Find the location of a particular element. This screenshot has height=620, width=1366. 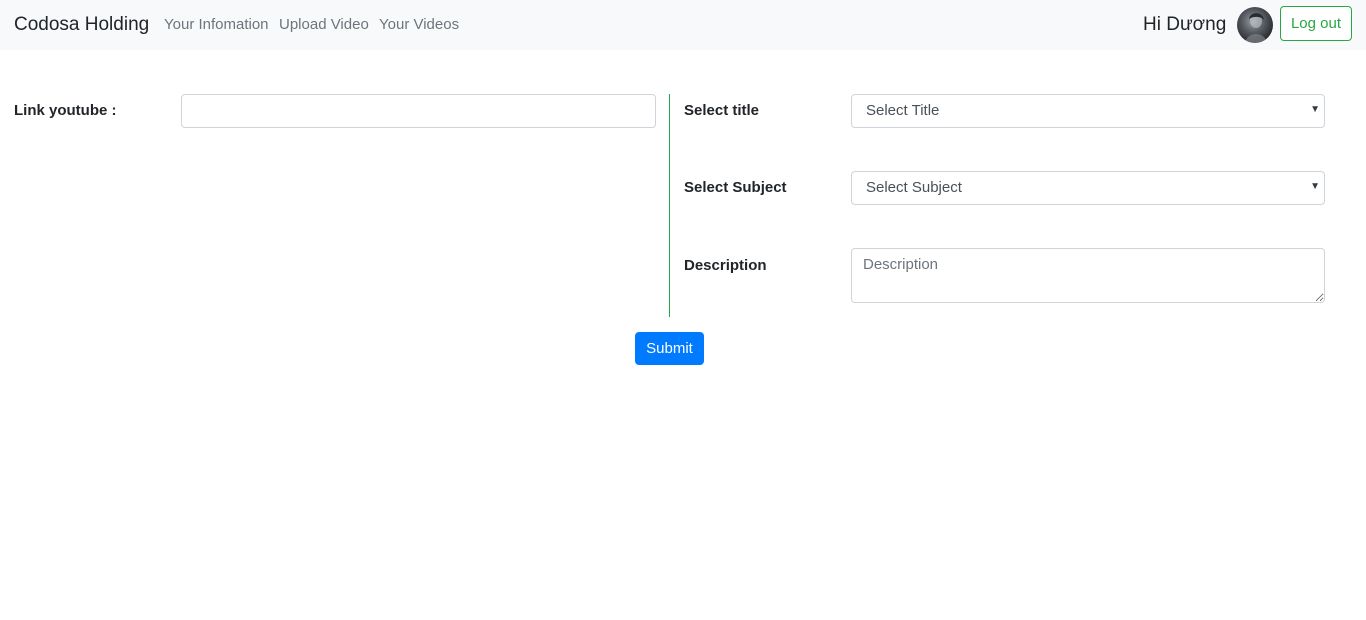

link-youtube-label: Link youtube : is located at coordinates (65, 110).